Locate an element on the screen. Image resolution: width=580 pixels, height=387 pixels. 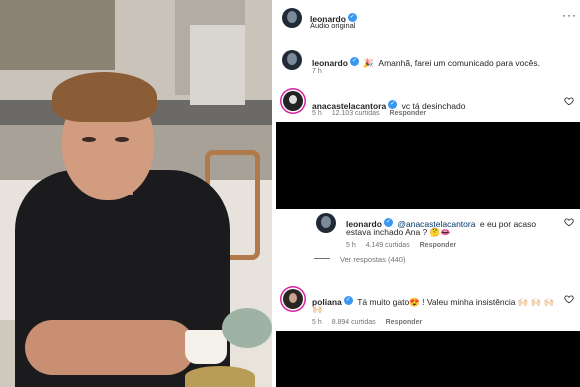
caption-avatar is located at coordinates (292, 60).